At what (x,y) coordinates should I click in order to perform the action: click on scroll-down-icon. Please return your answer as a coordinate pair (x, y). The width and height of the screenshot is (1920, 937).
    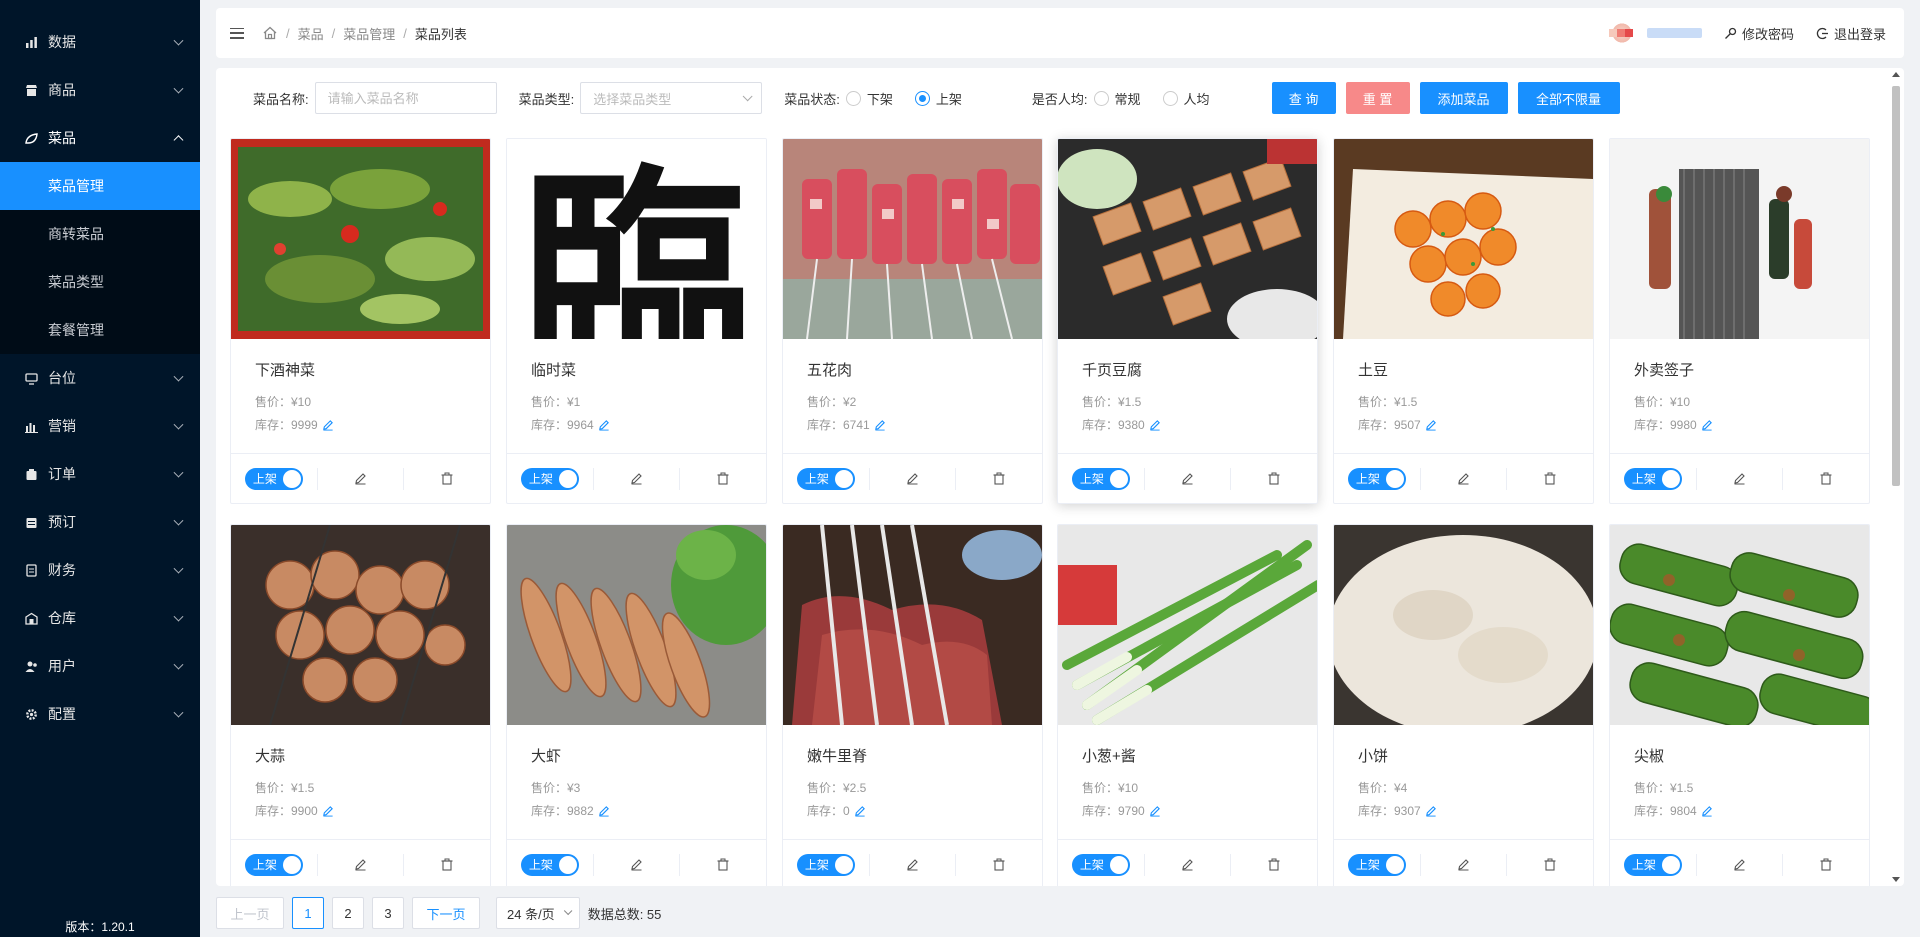
    Looking at the image, I should click on (1896, 879).